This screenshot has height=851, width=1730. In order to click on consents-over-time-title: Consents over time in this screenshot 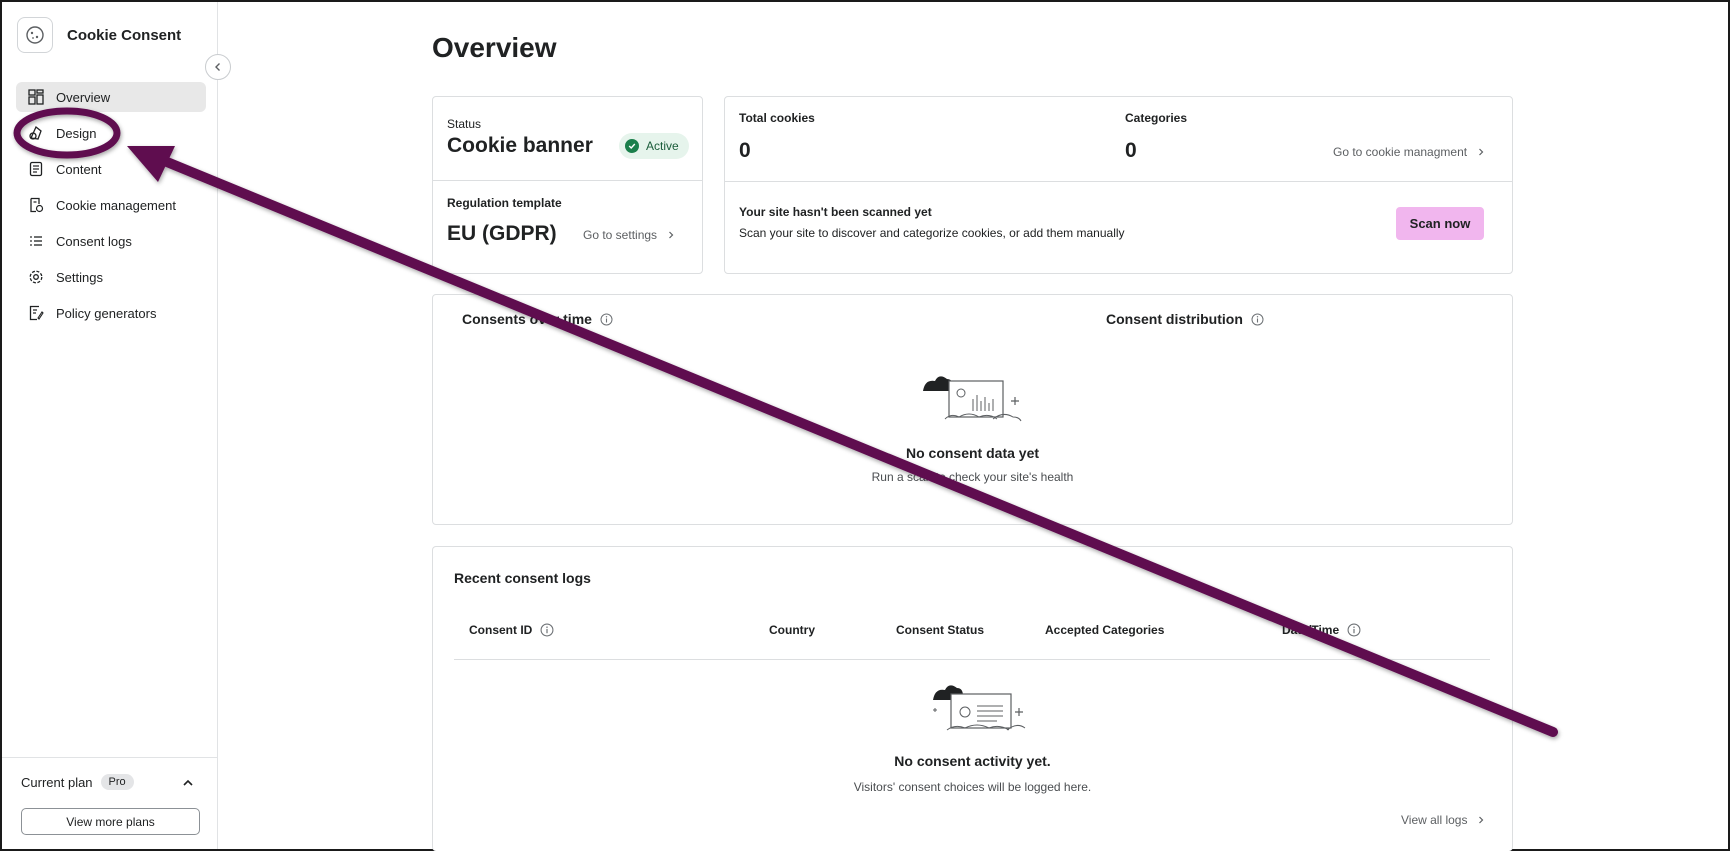, I will do `click(527, 319)`.